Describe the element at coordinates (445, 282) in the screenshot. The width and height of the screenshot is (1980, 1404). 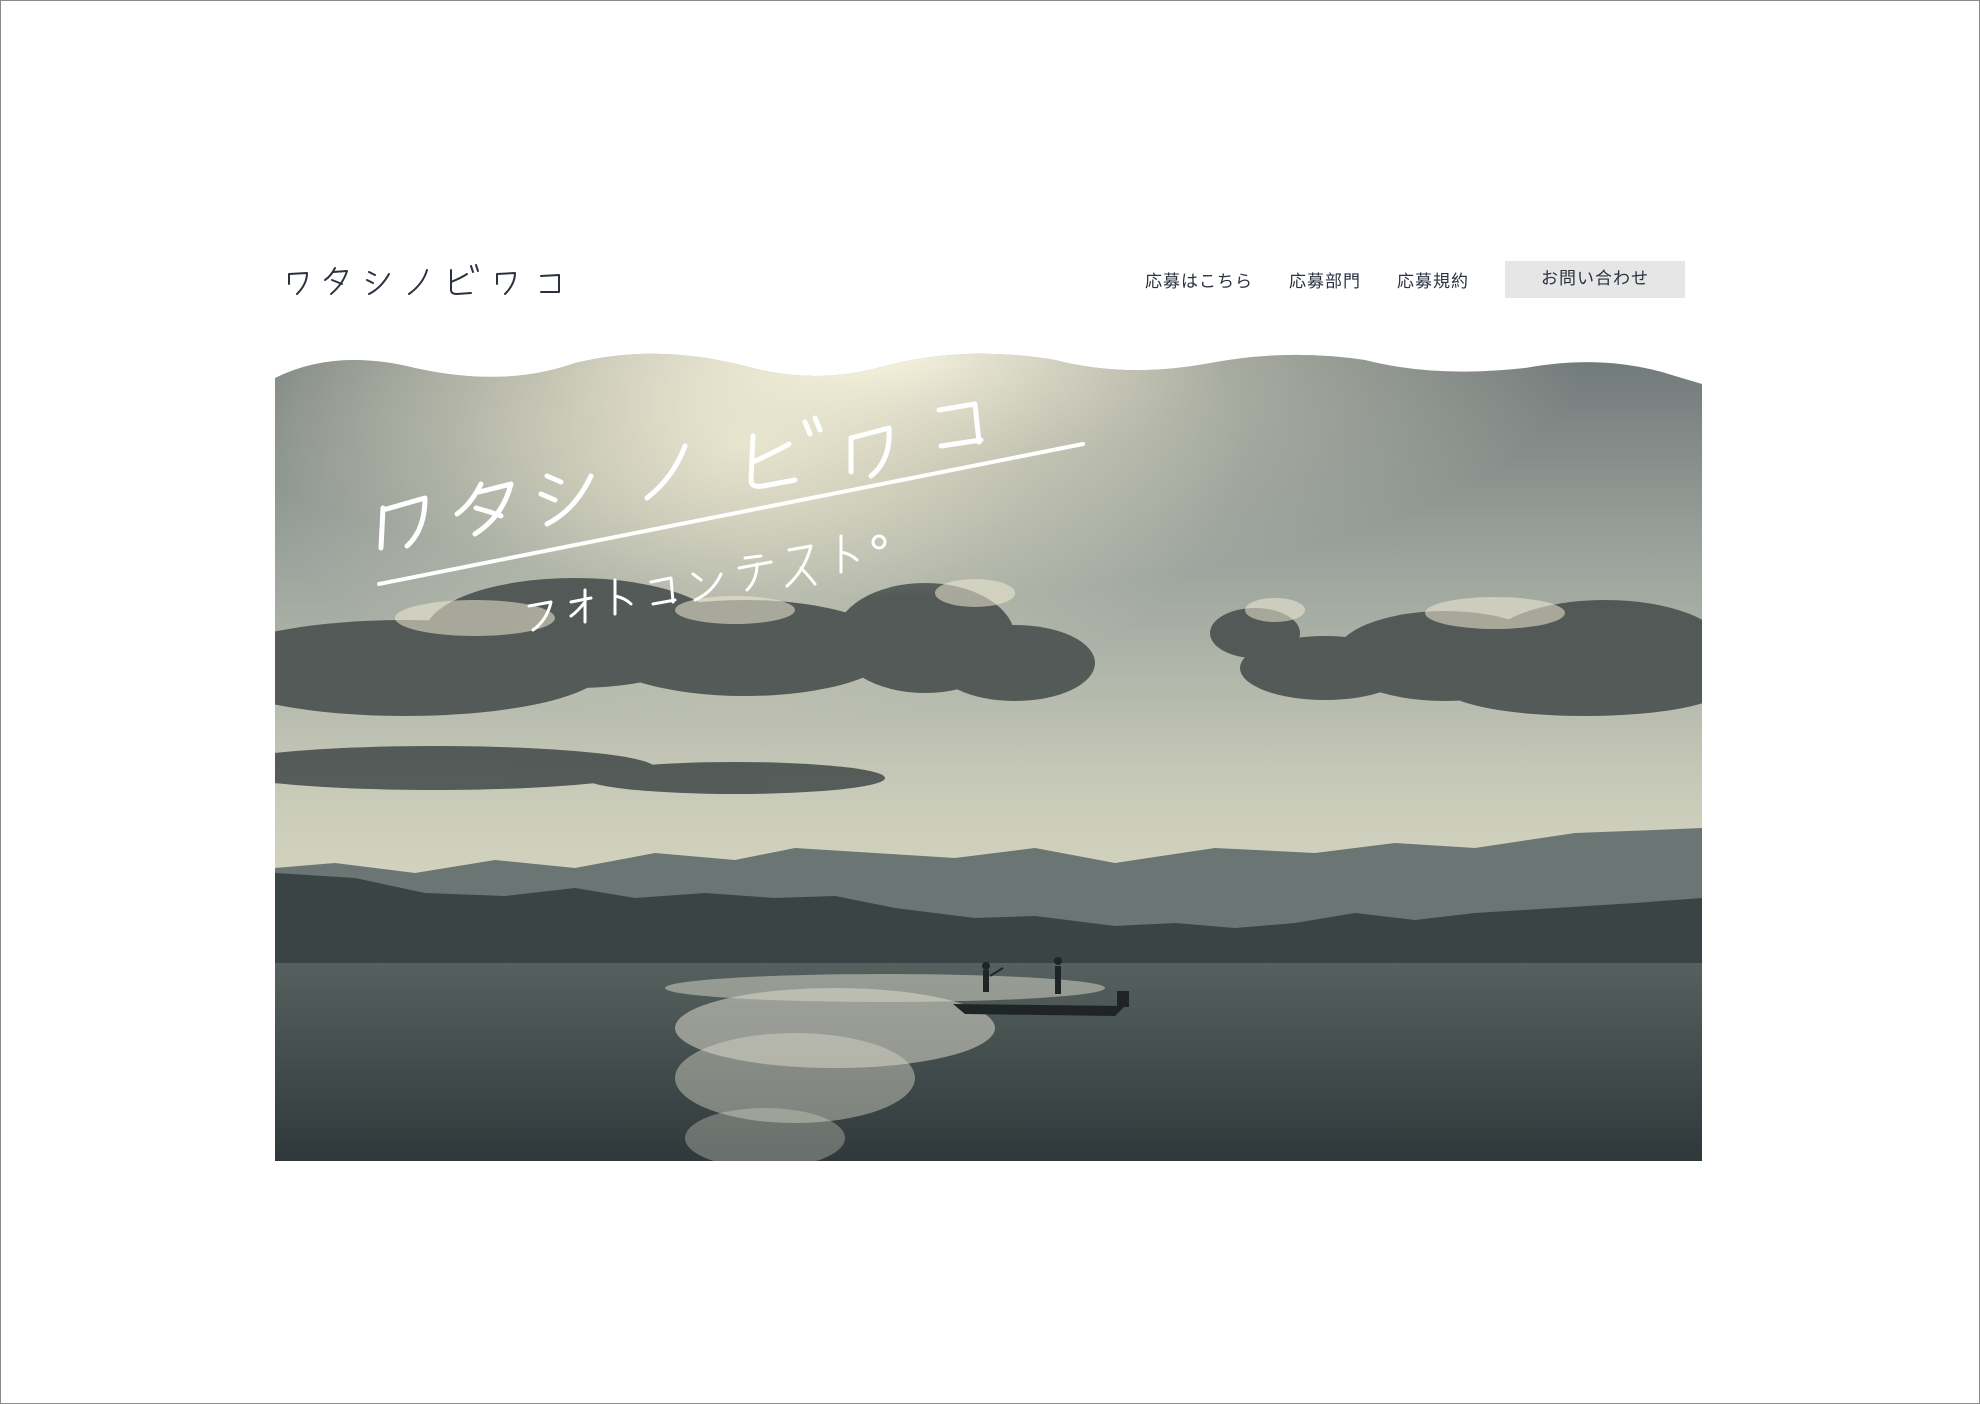
I see `site-logo` at that location.